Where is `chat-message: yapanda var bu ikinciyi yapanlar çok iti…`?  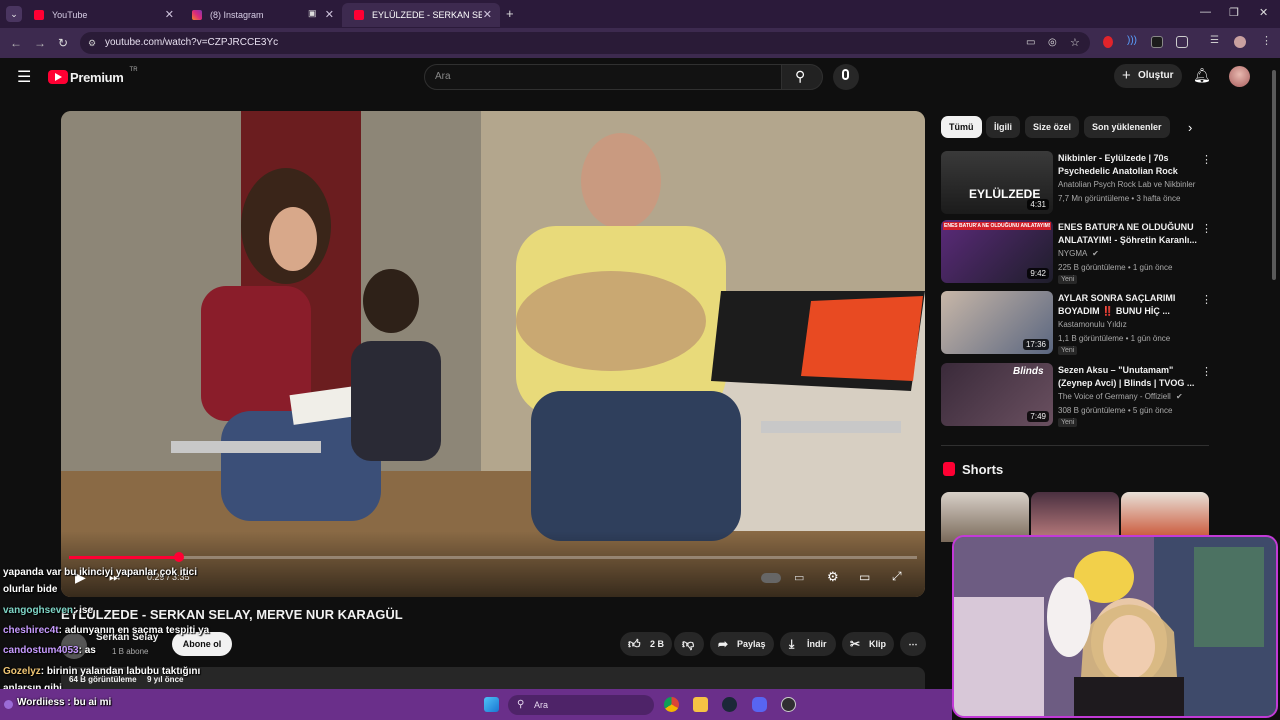 chat-message: yapanda var bu ikinciyi yapanlar çok iti… is located at coordinates (100, 572).